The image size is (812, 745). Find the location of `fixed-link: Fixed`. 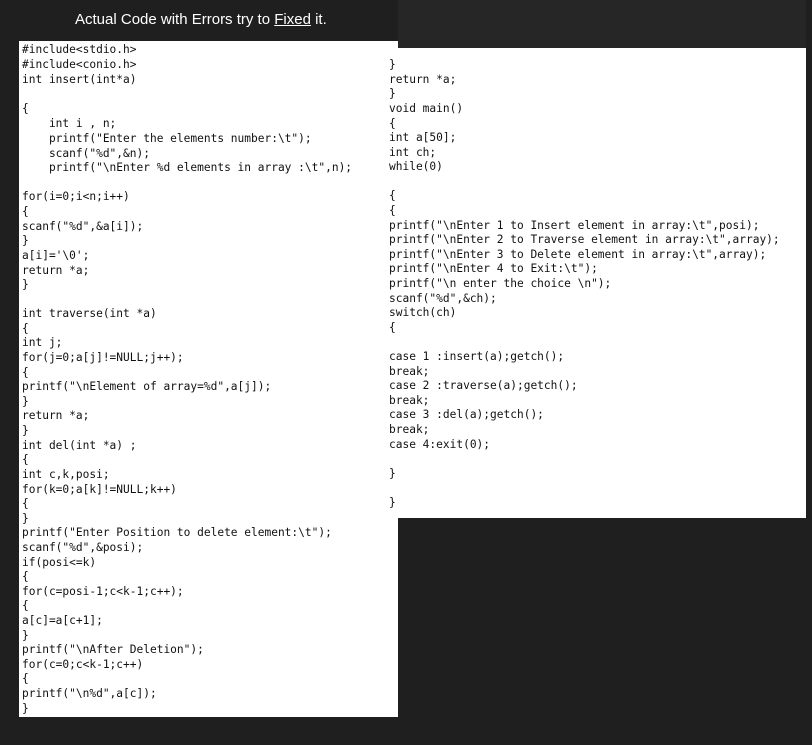

fixed-link: Fixed is located at coordinates (292, 19).